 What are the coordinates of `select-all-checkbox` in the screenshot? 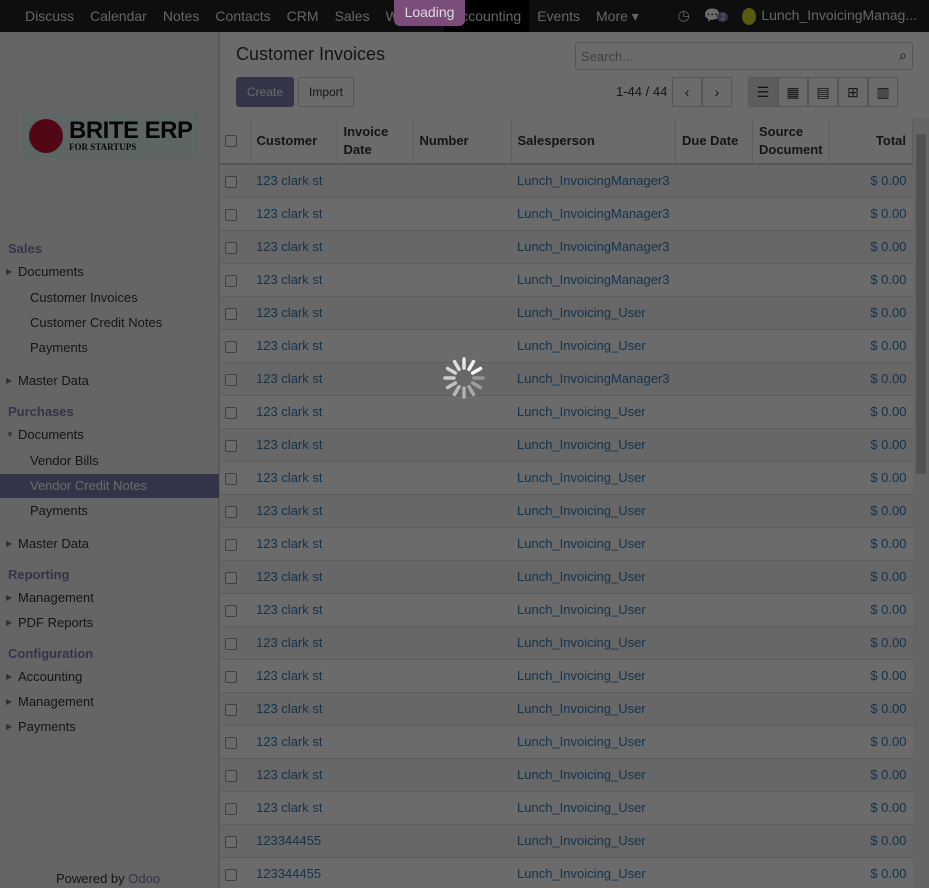 It's located at (231, 141).